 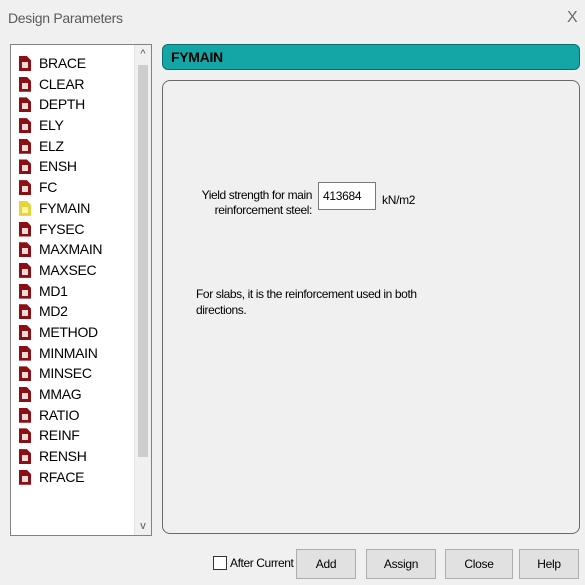 I want to click on list-item-rensh: RENSH, so click(x=73, y=456).